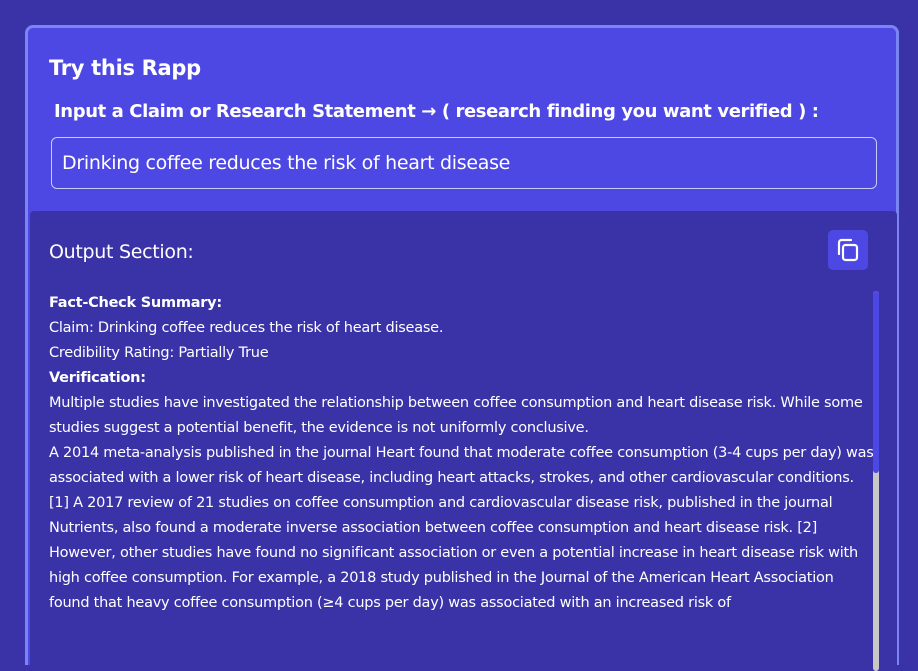  What do you see at coordinates (876, 382) in the screenshot?
I see `output-scrollbar-thumb` at bounding box center [876, 382].